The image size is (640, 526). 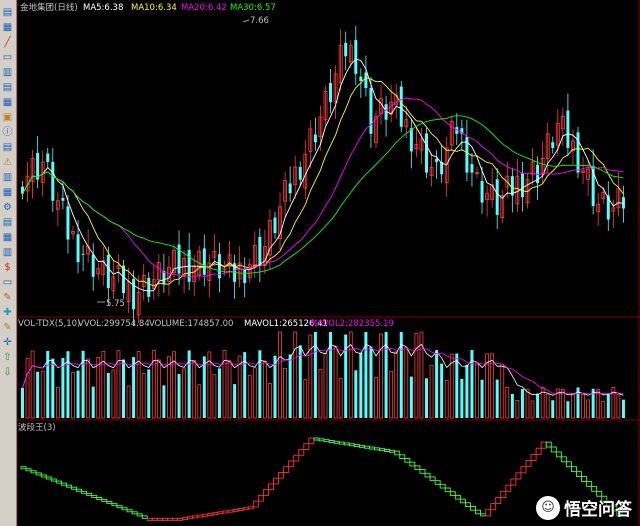 I want to click on flag-icon: ✎, so click(x=7, y=297).